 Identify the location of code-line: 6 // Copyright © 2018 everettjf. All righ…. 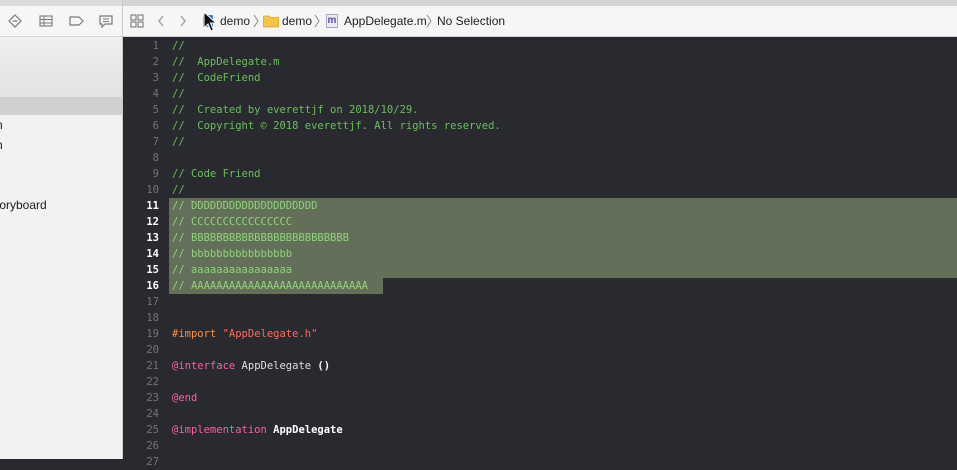
(540, 126).